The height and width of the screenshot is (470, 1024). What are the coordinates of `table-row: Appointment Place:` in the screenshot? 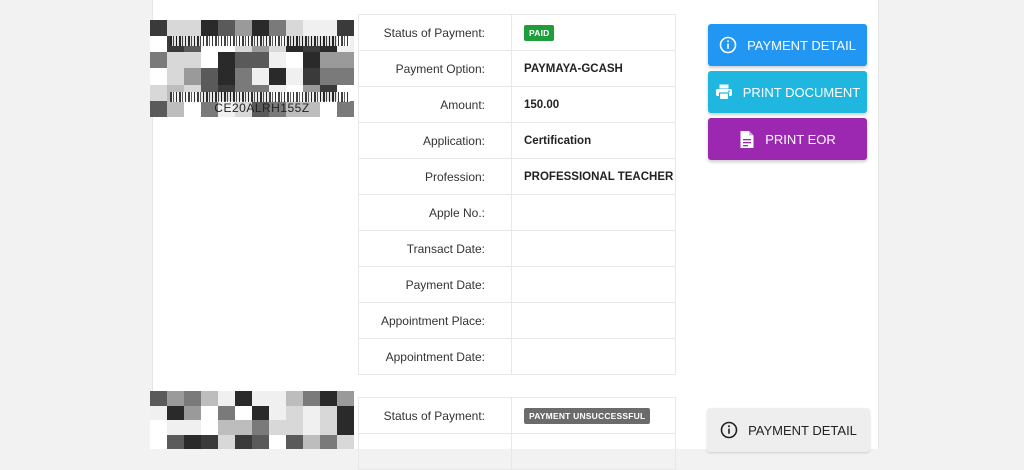 It's located at (517, 320).